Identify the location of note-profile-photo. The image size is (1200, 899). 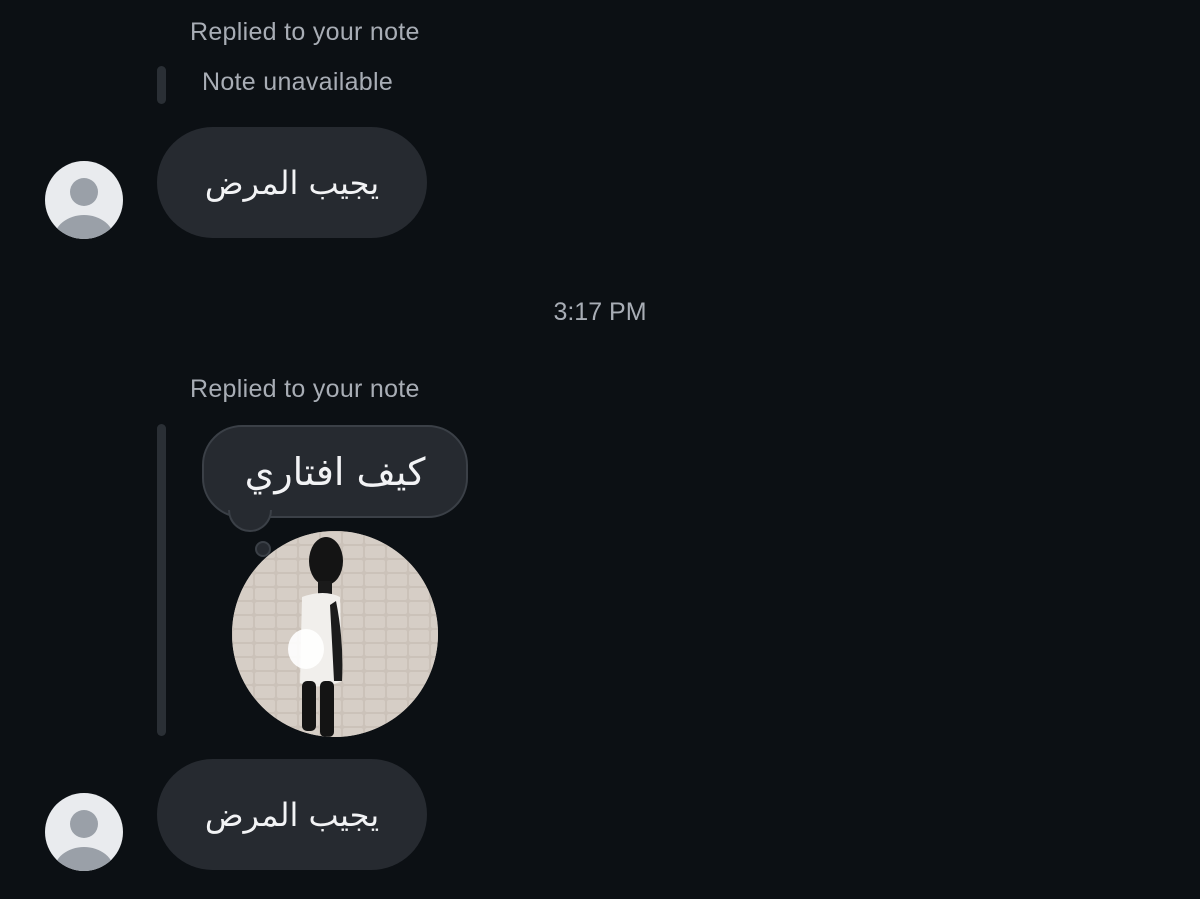
(335, 634).